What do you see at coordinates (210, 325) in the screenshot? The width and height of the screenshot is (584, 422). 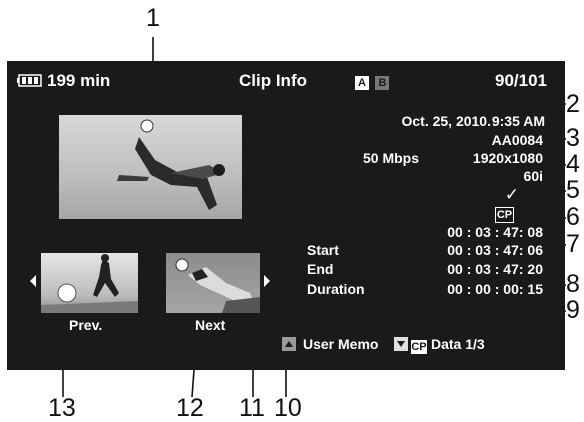 I see `next-label: Next` at bounding box center [210, 325].